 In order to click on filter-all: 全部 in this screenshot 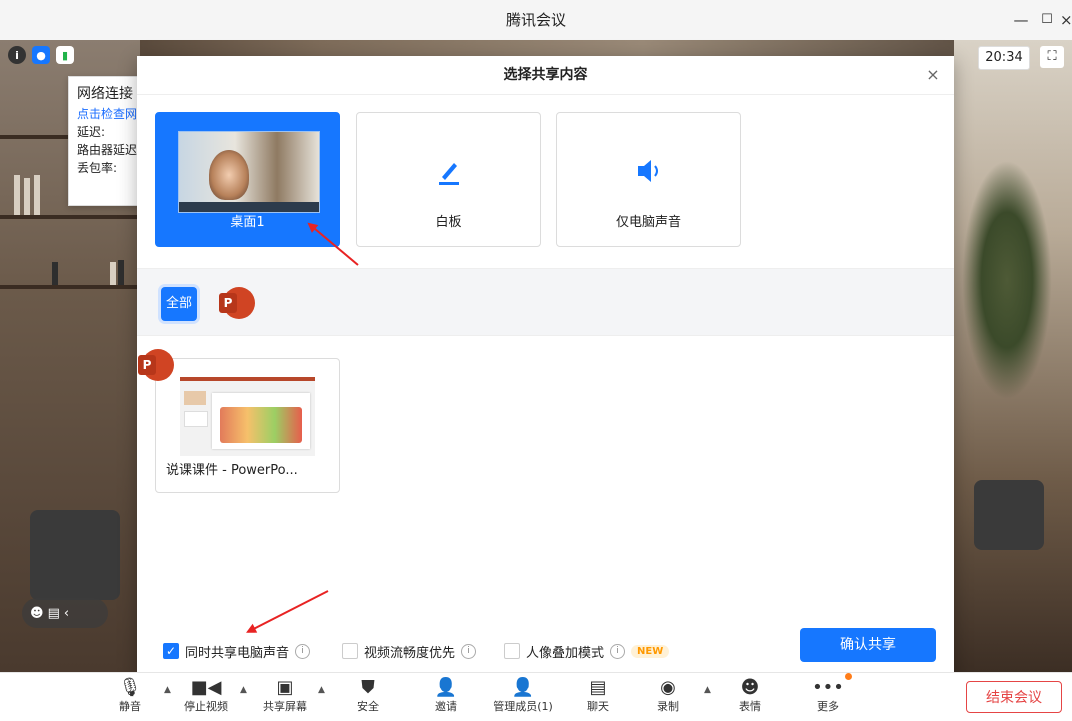, I will do `click(179, 304)`.